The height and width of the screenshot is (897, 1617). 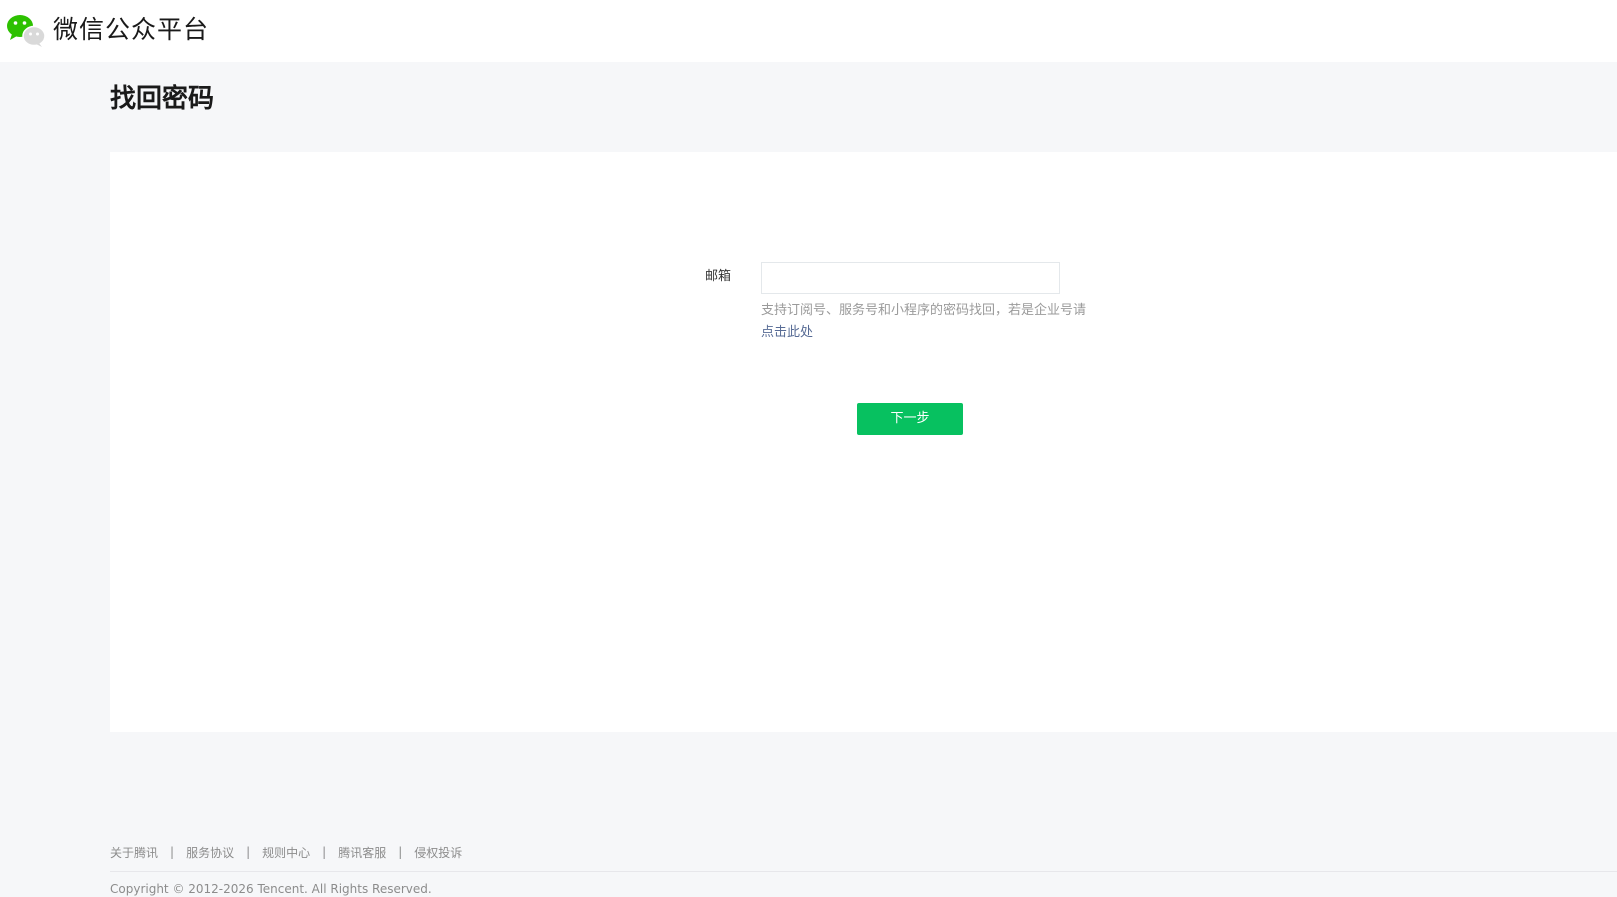 What do you see at coordinates (910, 419) in the screenshot?
I see `next-step-button: 下一步` at bounding box center [910, 419].